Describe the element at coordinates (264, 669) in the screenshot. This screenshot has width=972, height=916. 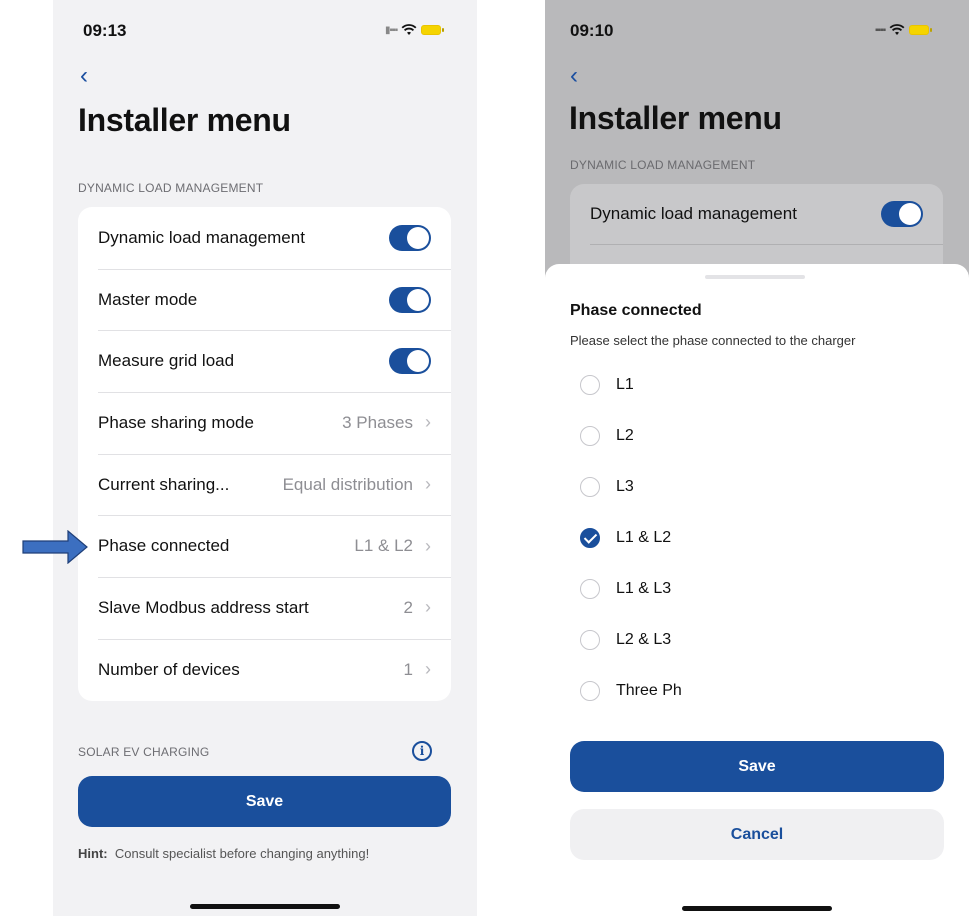
I see `row-number-of-devices: Number of devices 1 ›` at that location.